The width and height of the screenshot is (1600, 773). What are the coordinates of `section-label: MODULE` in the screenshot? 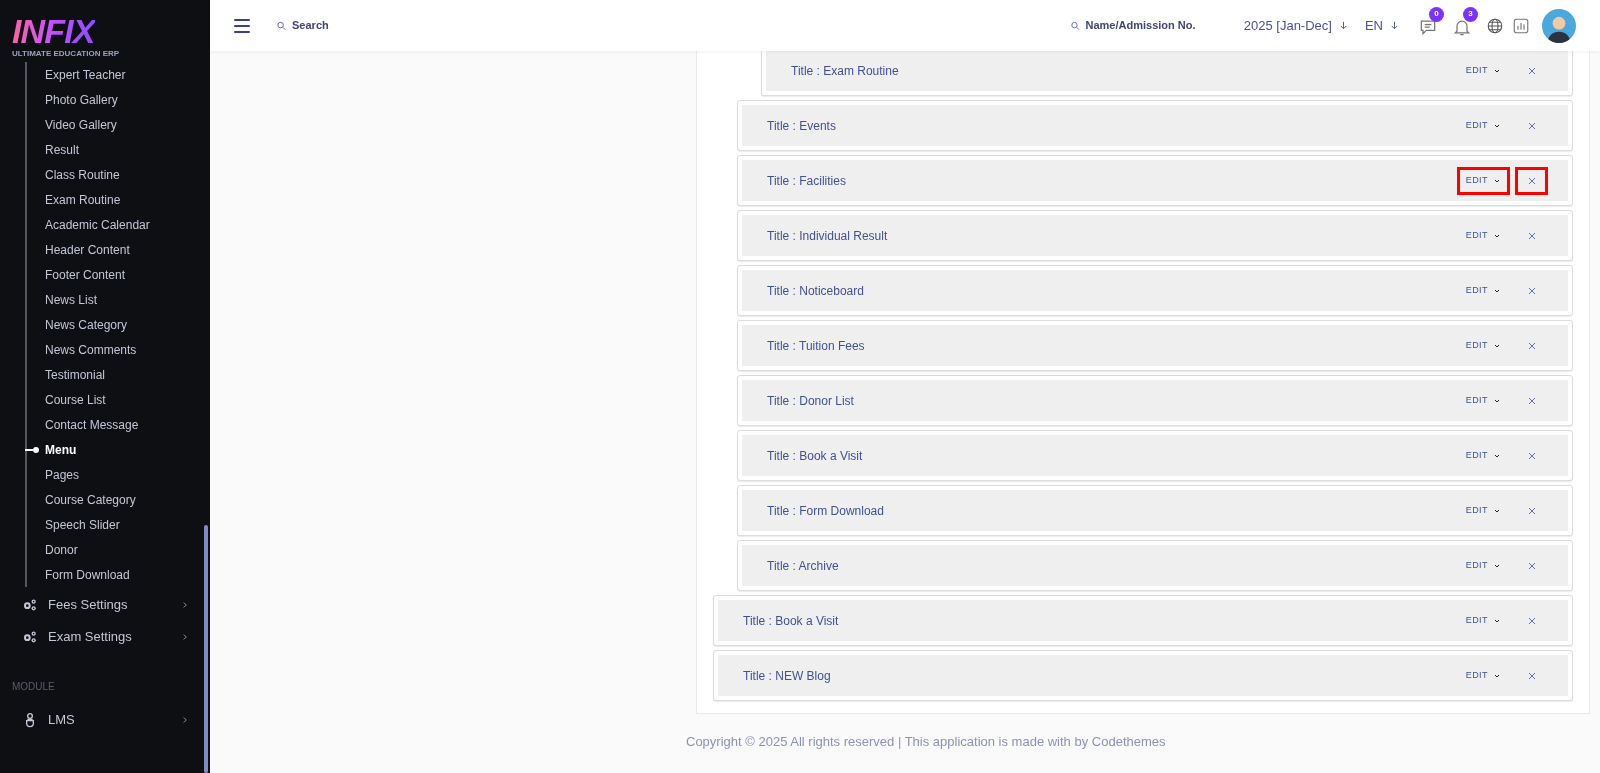 It's located at (33, 687).